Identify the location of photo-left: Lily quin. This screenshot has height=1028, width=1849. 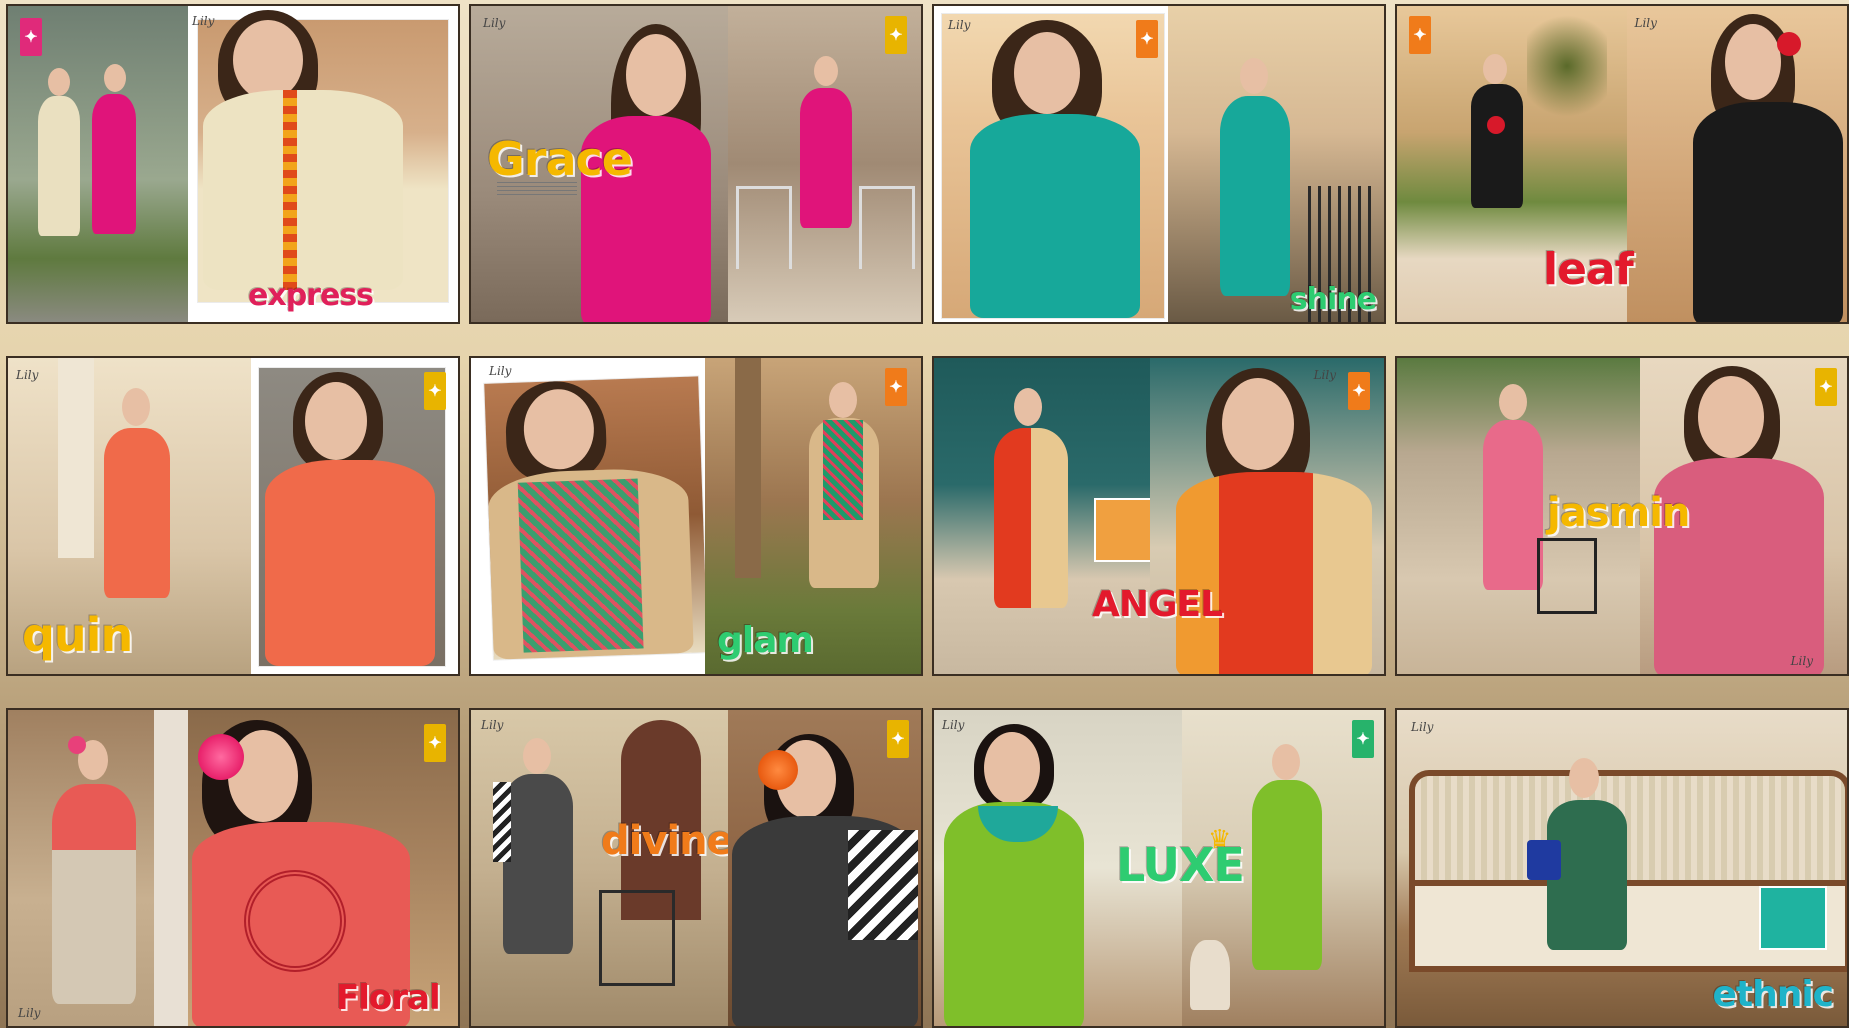
(129, 516).